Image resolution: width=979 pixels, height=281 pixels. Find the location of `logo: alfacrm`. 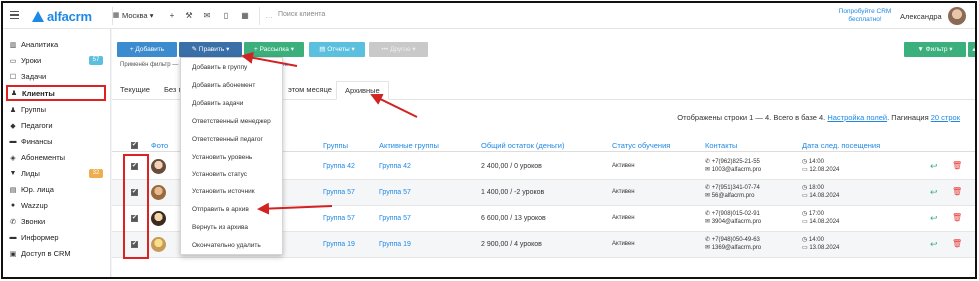

logo: alfacrm is located at coordinates (62, 16).